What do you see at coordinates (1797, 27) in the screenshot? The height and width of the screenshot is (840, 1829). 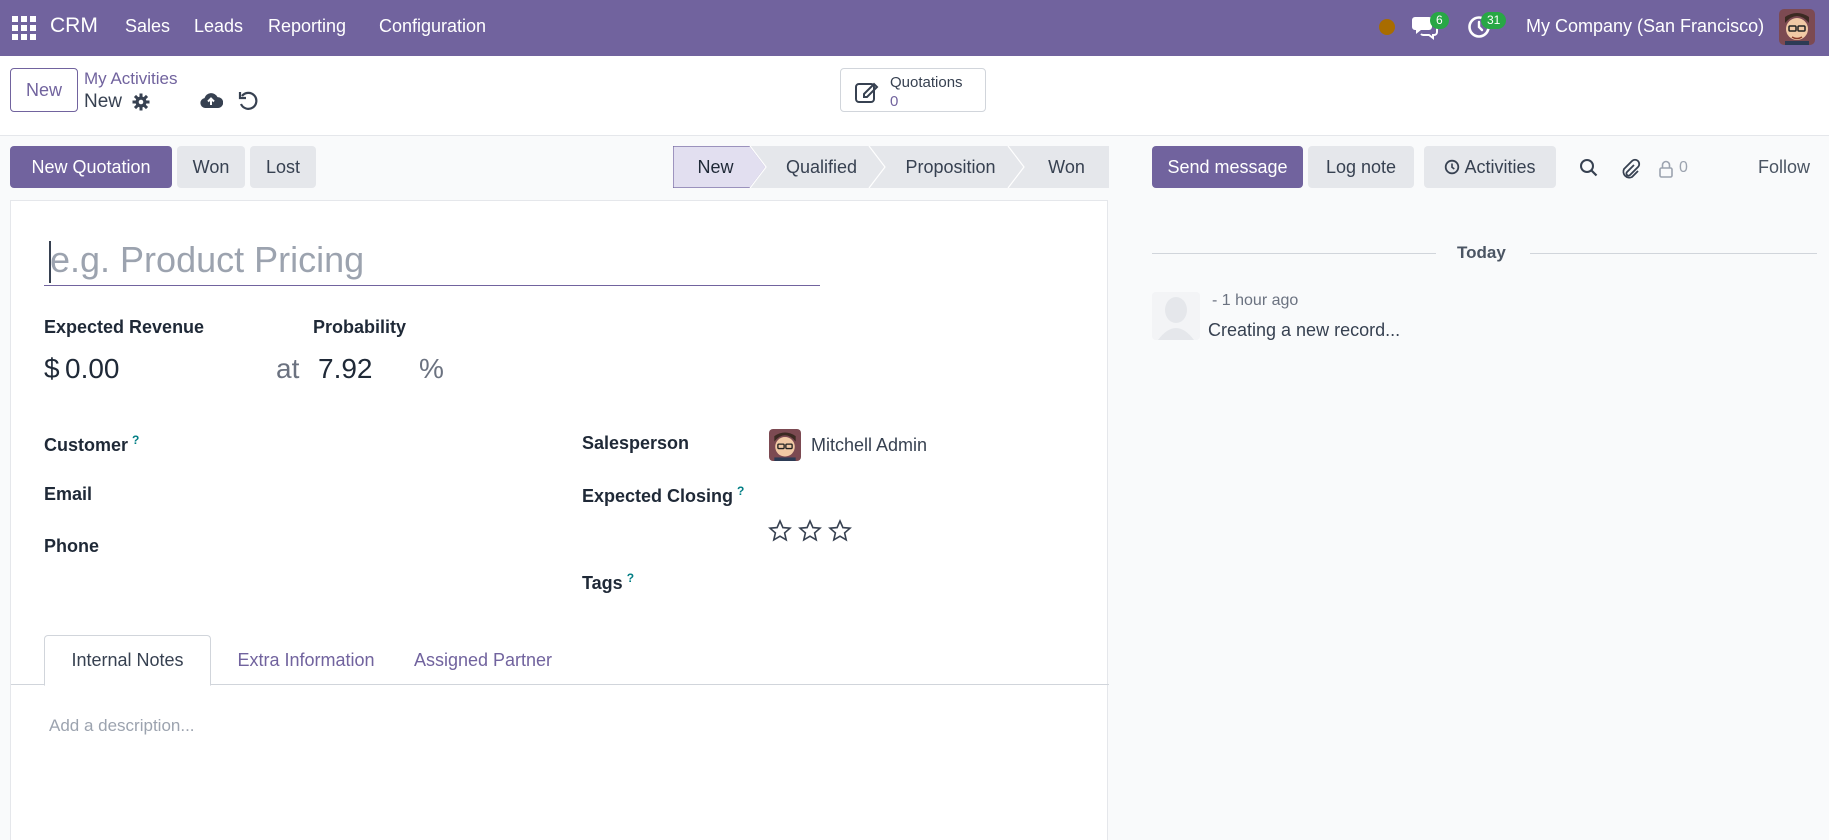 I see `user-avatar` at bounding box center [1797, 27].